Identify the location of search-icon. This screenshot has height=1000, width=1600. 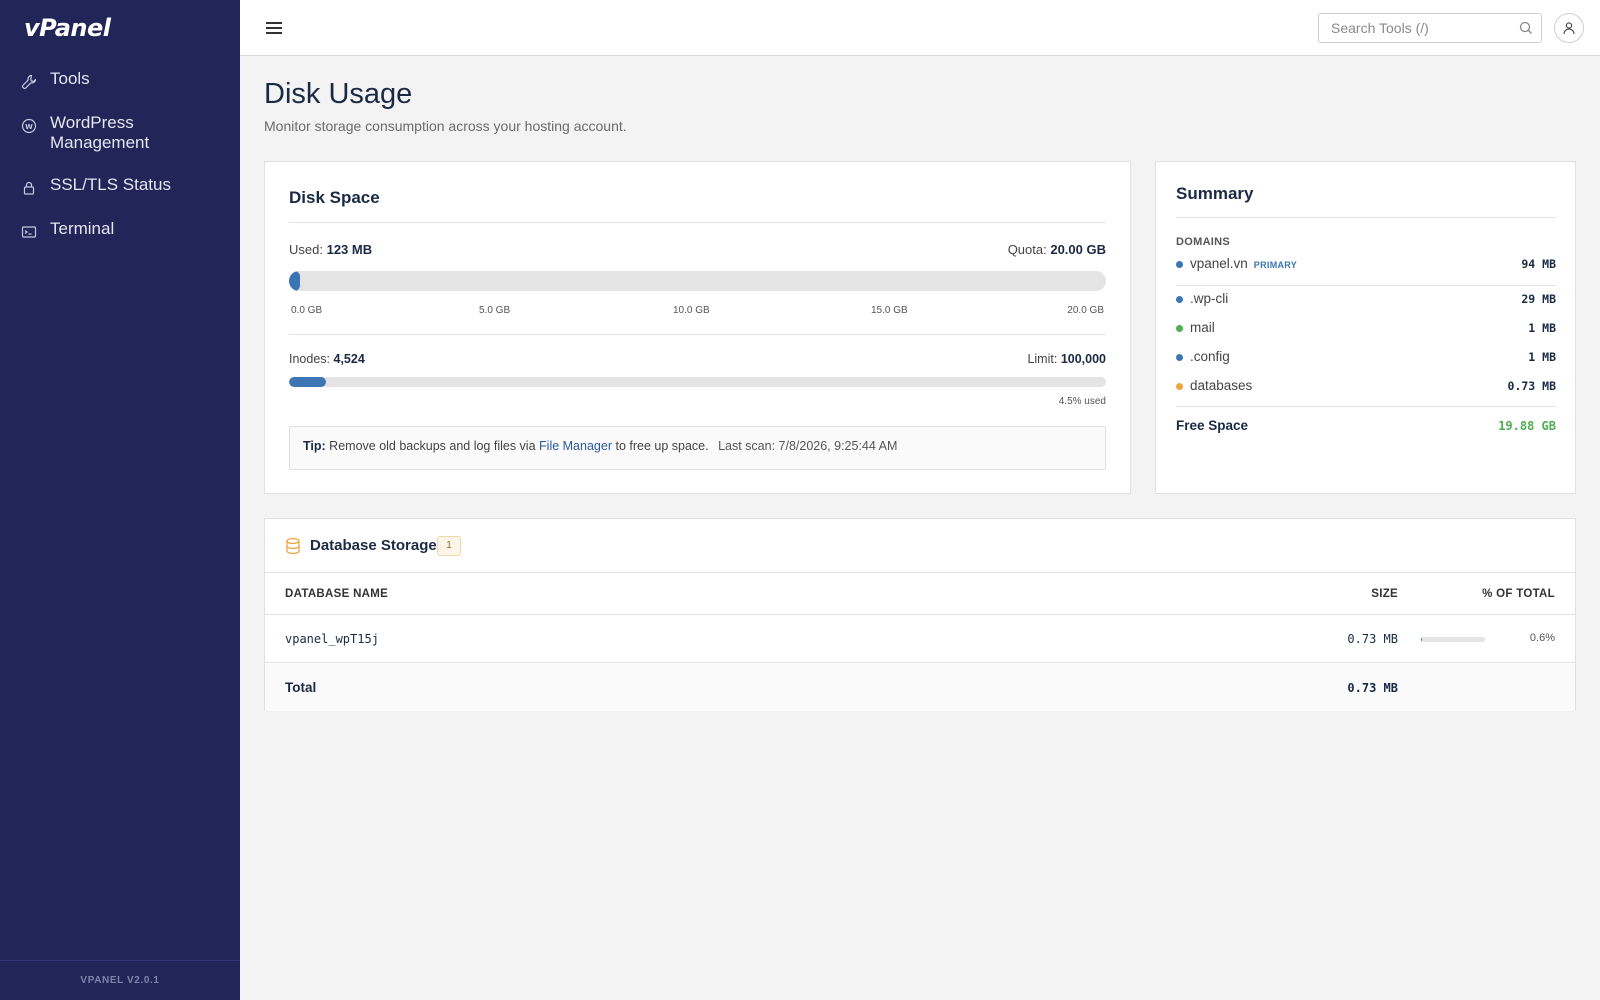
(1526, 28).